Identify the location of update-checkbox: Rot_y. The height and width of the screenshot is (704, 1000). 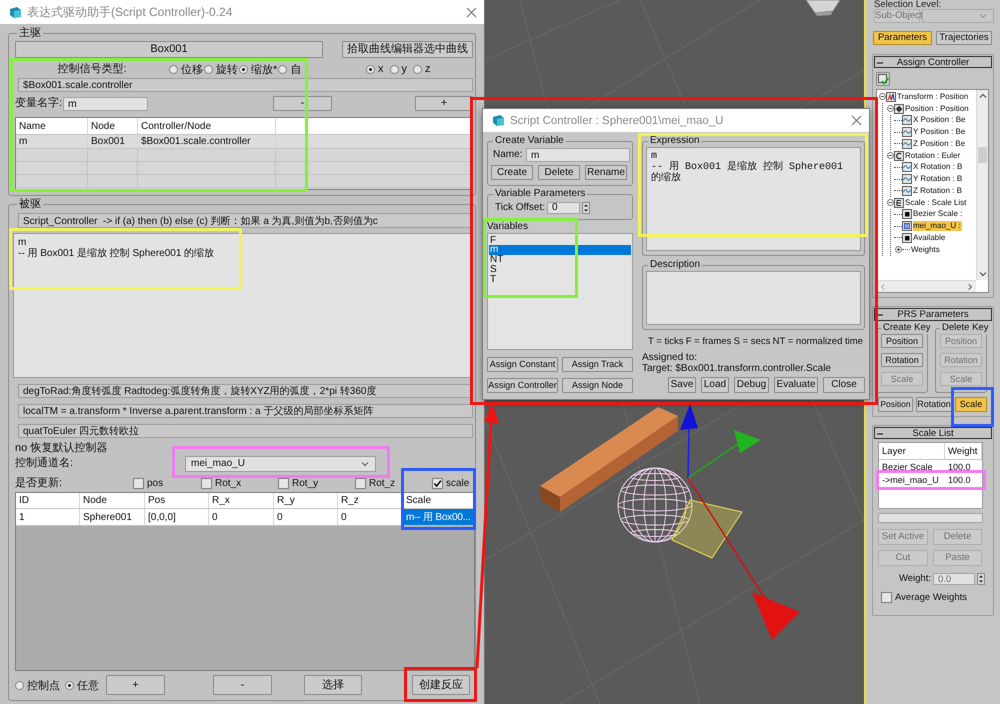
(316, 483).